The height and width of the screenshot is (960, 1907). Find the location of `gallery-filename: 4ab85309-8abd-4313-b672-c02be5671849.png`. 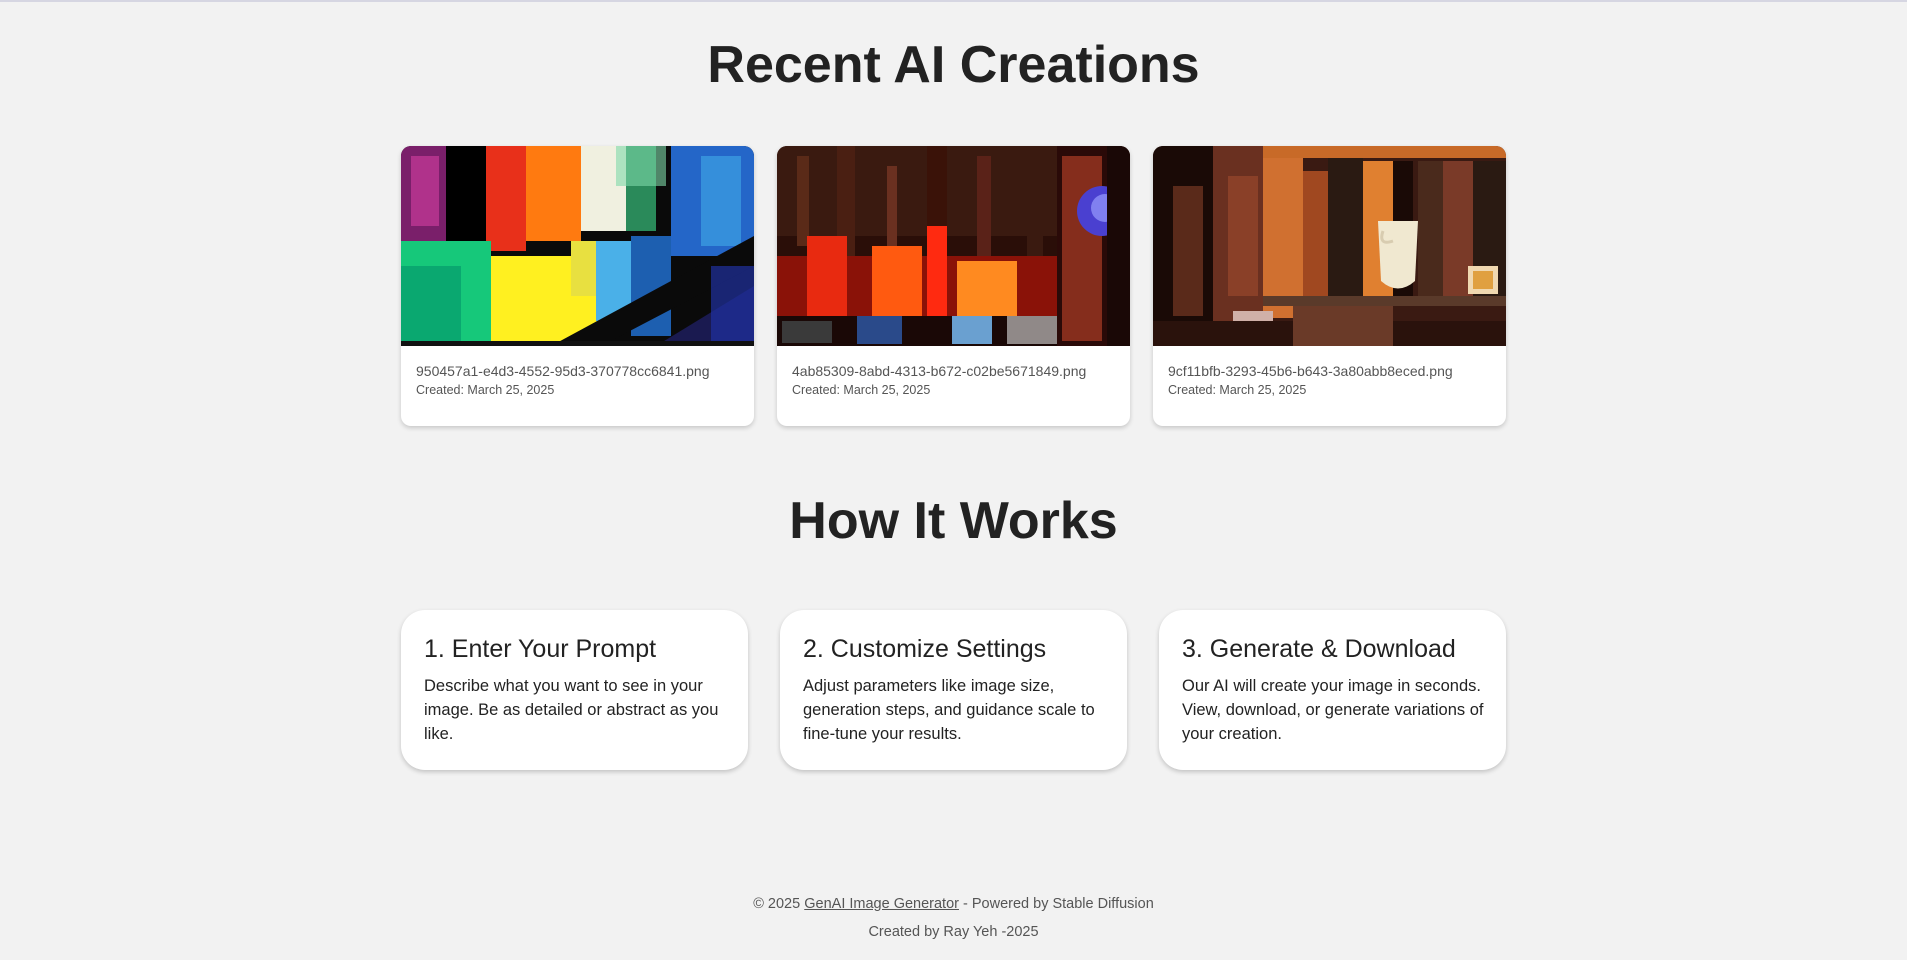

gallery-filename: 4ab85309-8abd-4313-b672-c02be5671849.png is located at coordinates (939, 371).